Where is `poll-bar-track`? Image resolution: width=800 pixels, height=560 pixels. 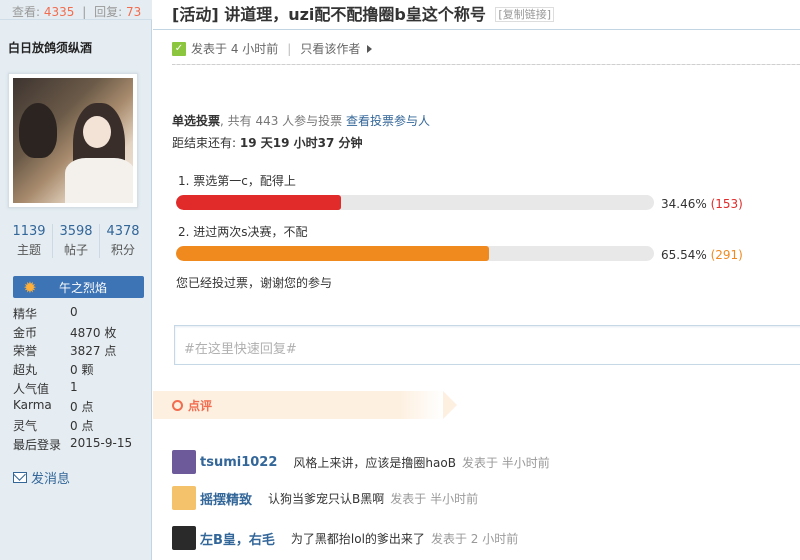
poll-bar-track is located at coordinates (415, 253).